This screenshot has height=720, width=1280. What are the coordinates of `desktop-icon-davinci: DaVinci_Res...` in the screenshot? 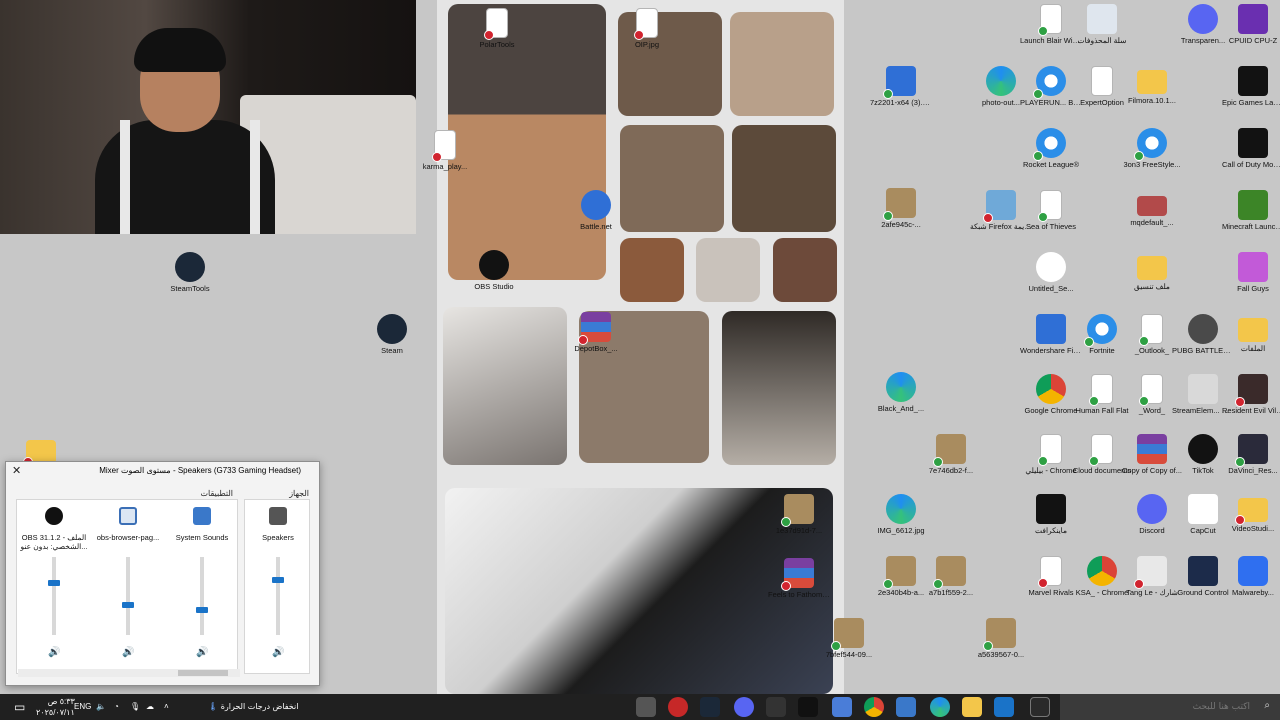 It's located at (1251, 454).